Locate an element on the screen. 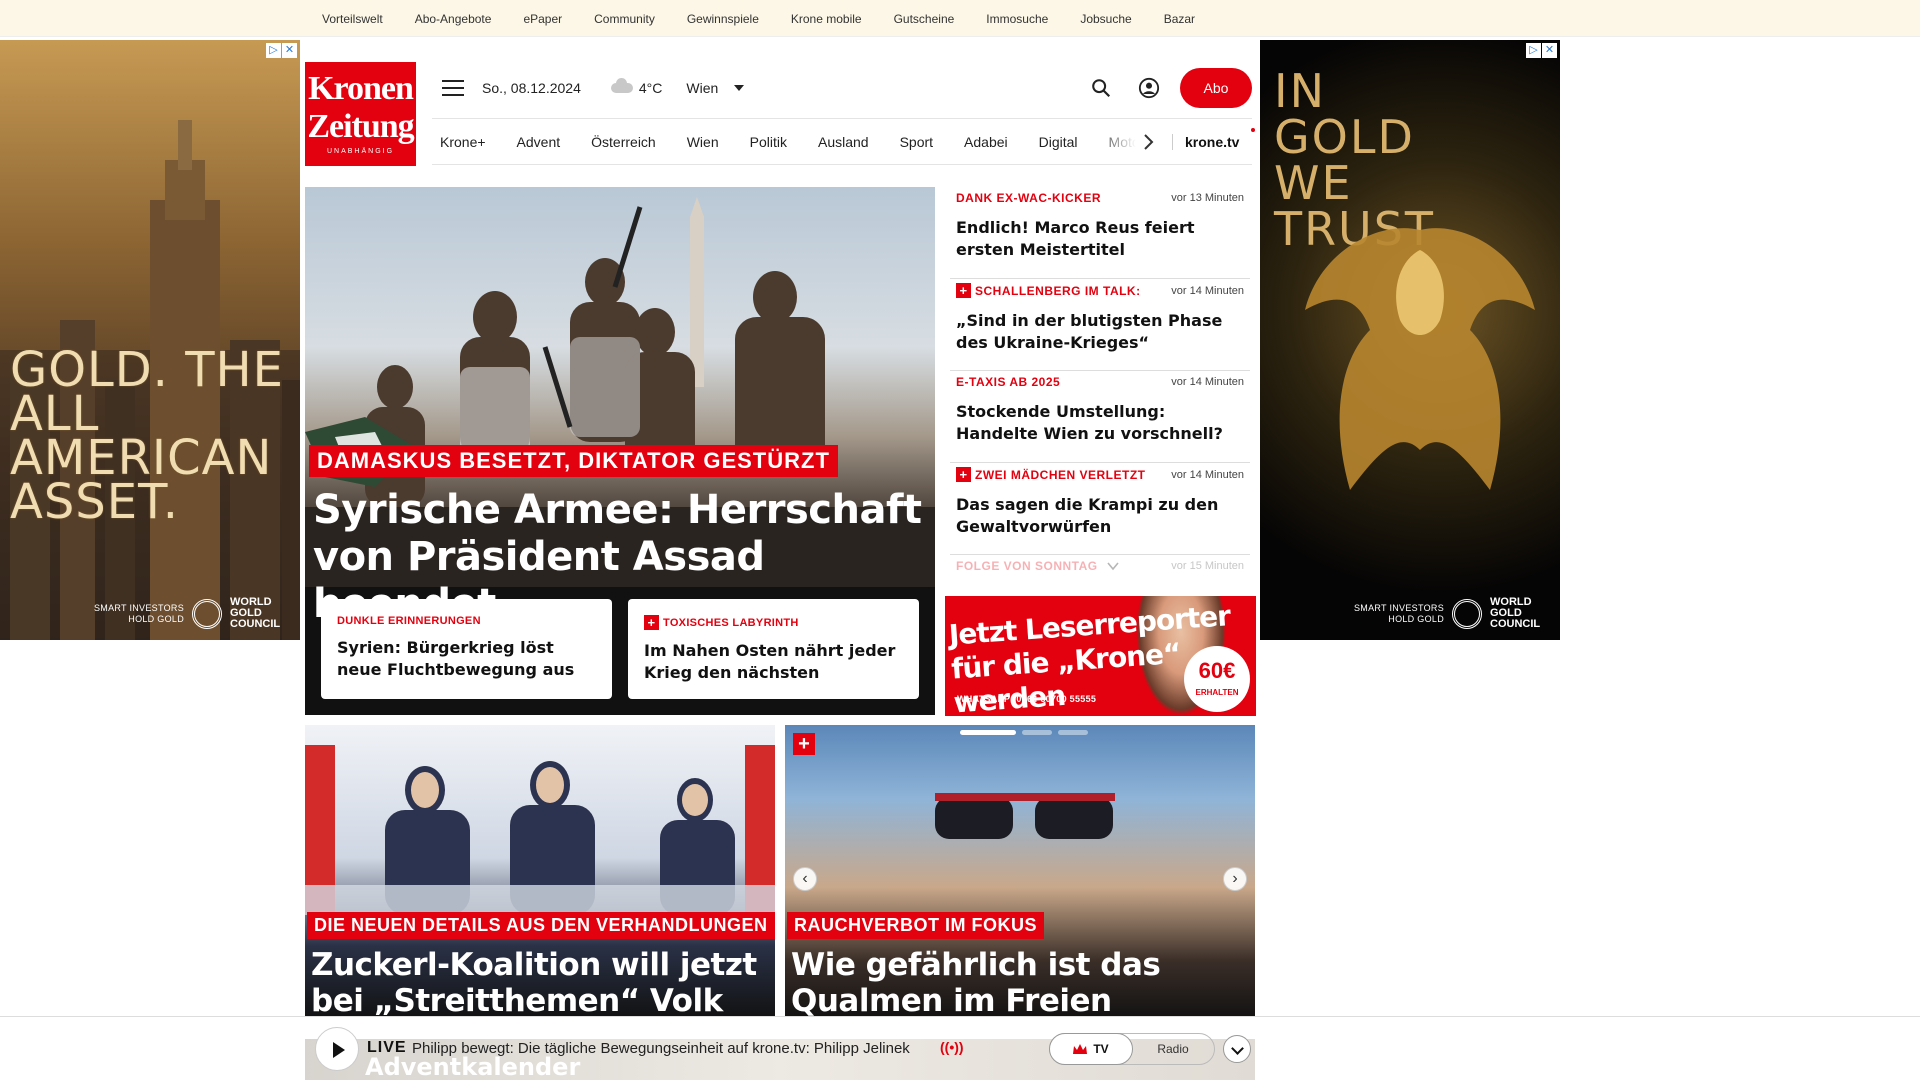 The height and width of the screenshot is (1080, 1920). nav-item: Advent is located at coordinates (539, 142).